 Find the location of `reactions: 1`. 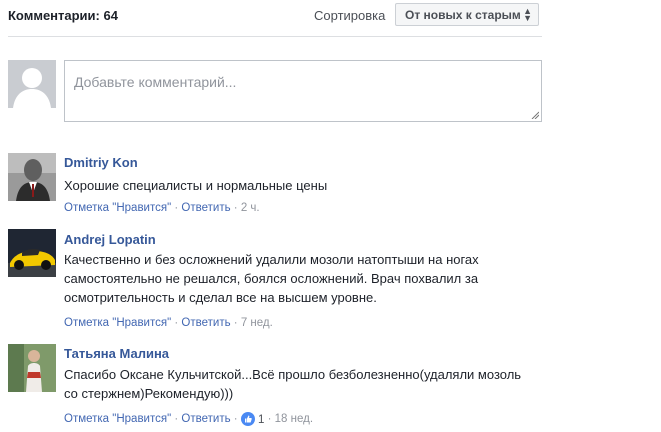

reactions: 1 is located at coordinates (252, 419).